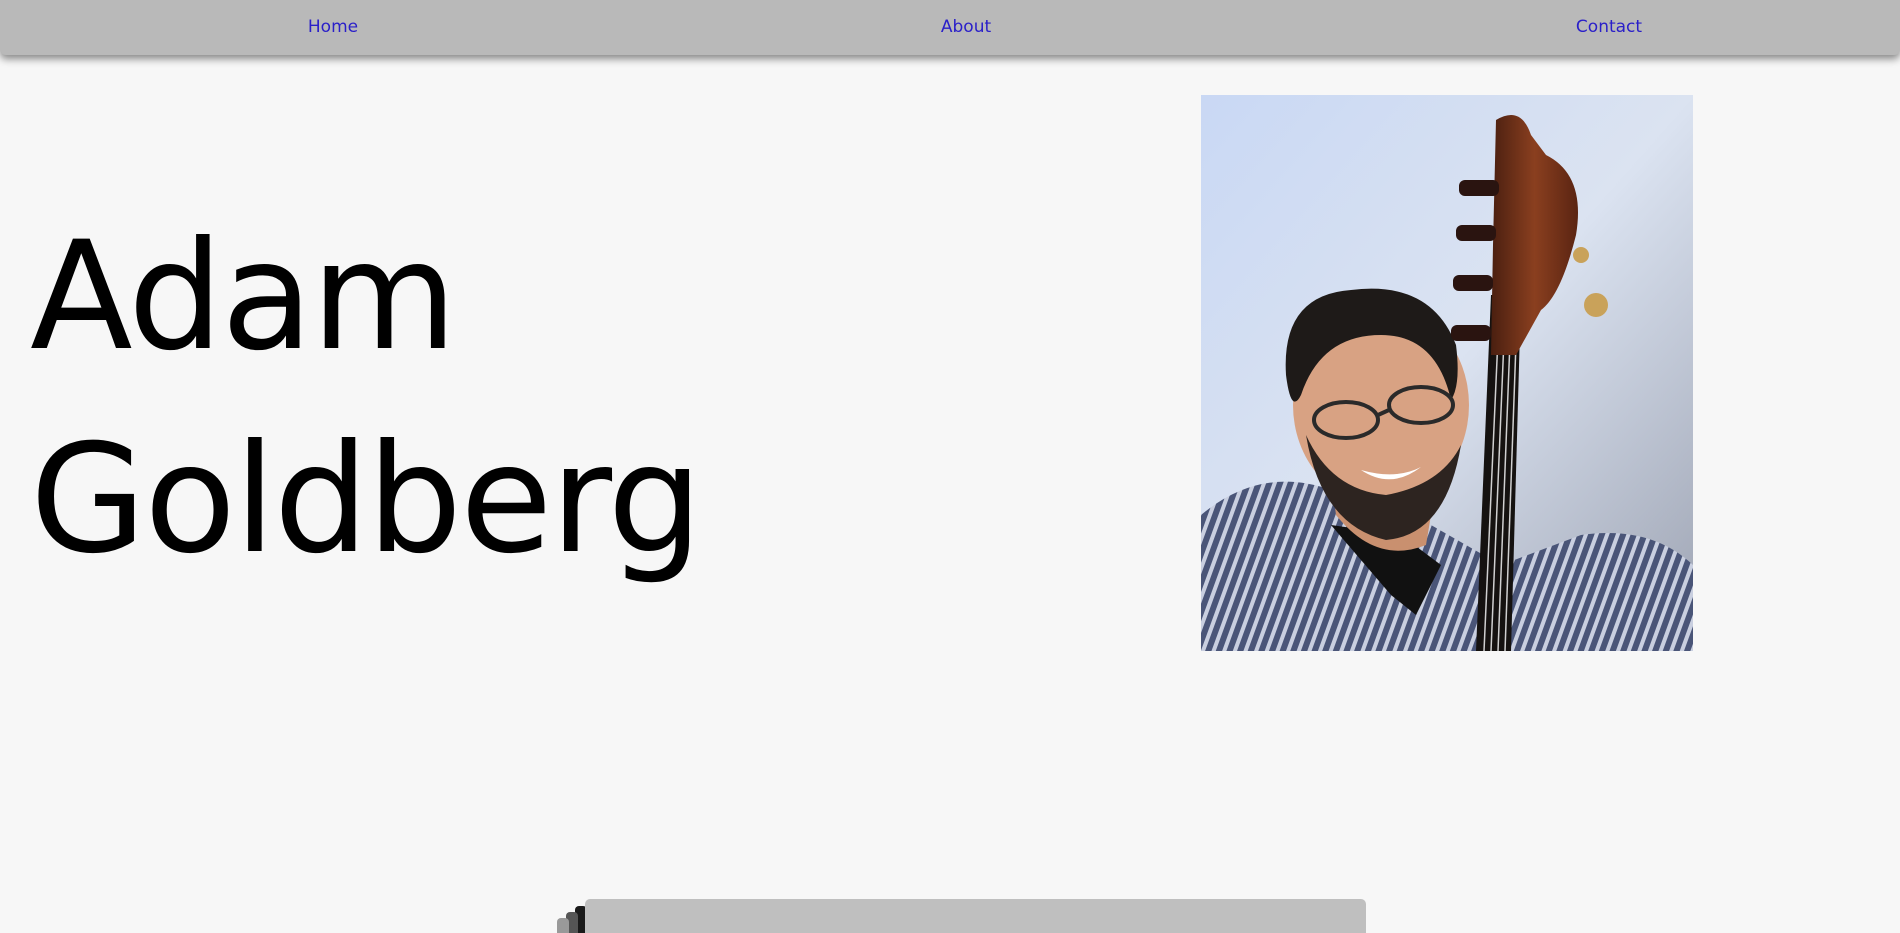 The image size is (1900, 933). Describe the element at coordinates (243, 297) in the screenshot. I see `hero-first-name: Adam` at that location.